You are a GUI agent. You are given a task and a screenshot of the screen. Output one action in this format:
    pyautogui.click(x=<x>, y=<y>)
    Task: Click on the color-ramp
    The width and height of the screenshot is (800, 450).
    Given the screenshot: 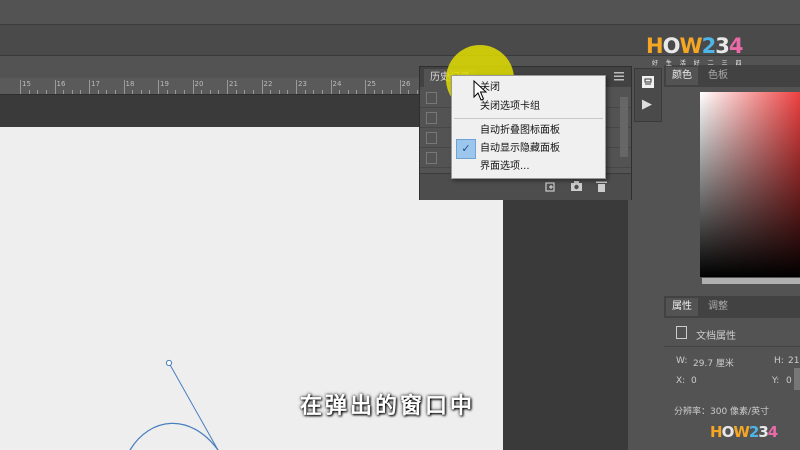 What is the action you would take?
    pyautogui.click(x=751, y=281)
    